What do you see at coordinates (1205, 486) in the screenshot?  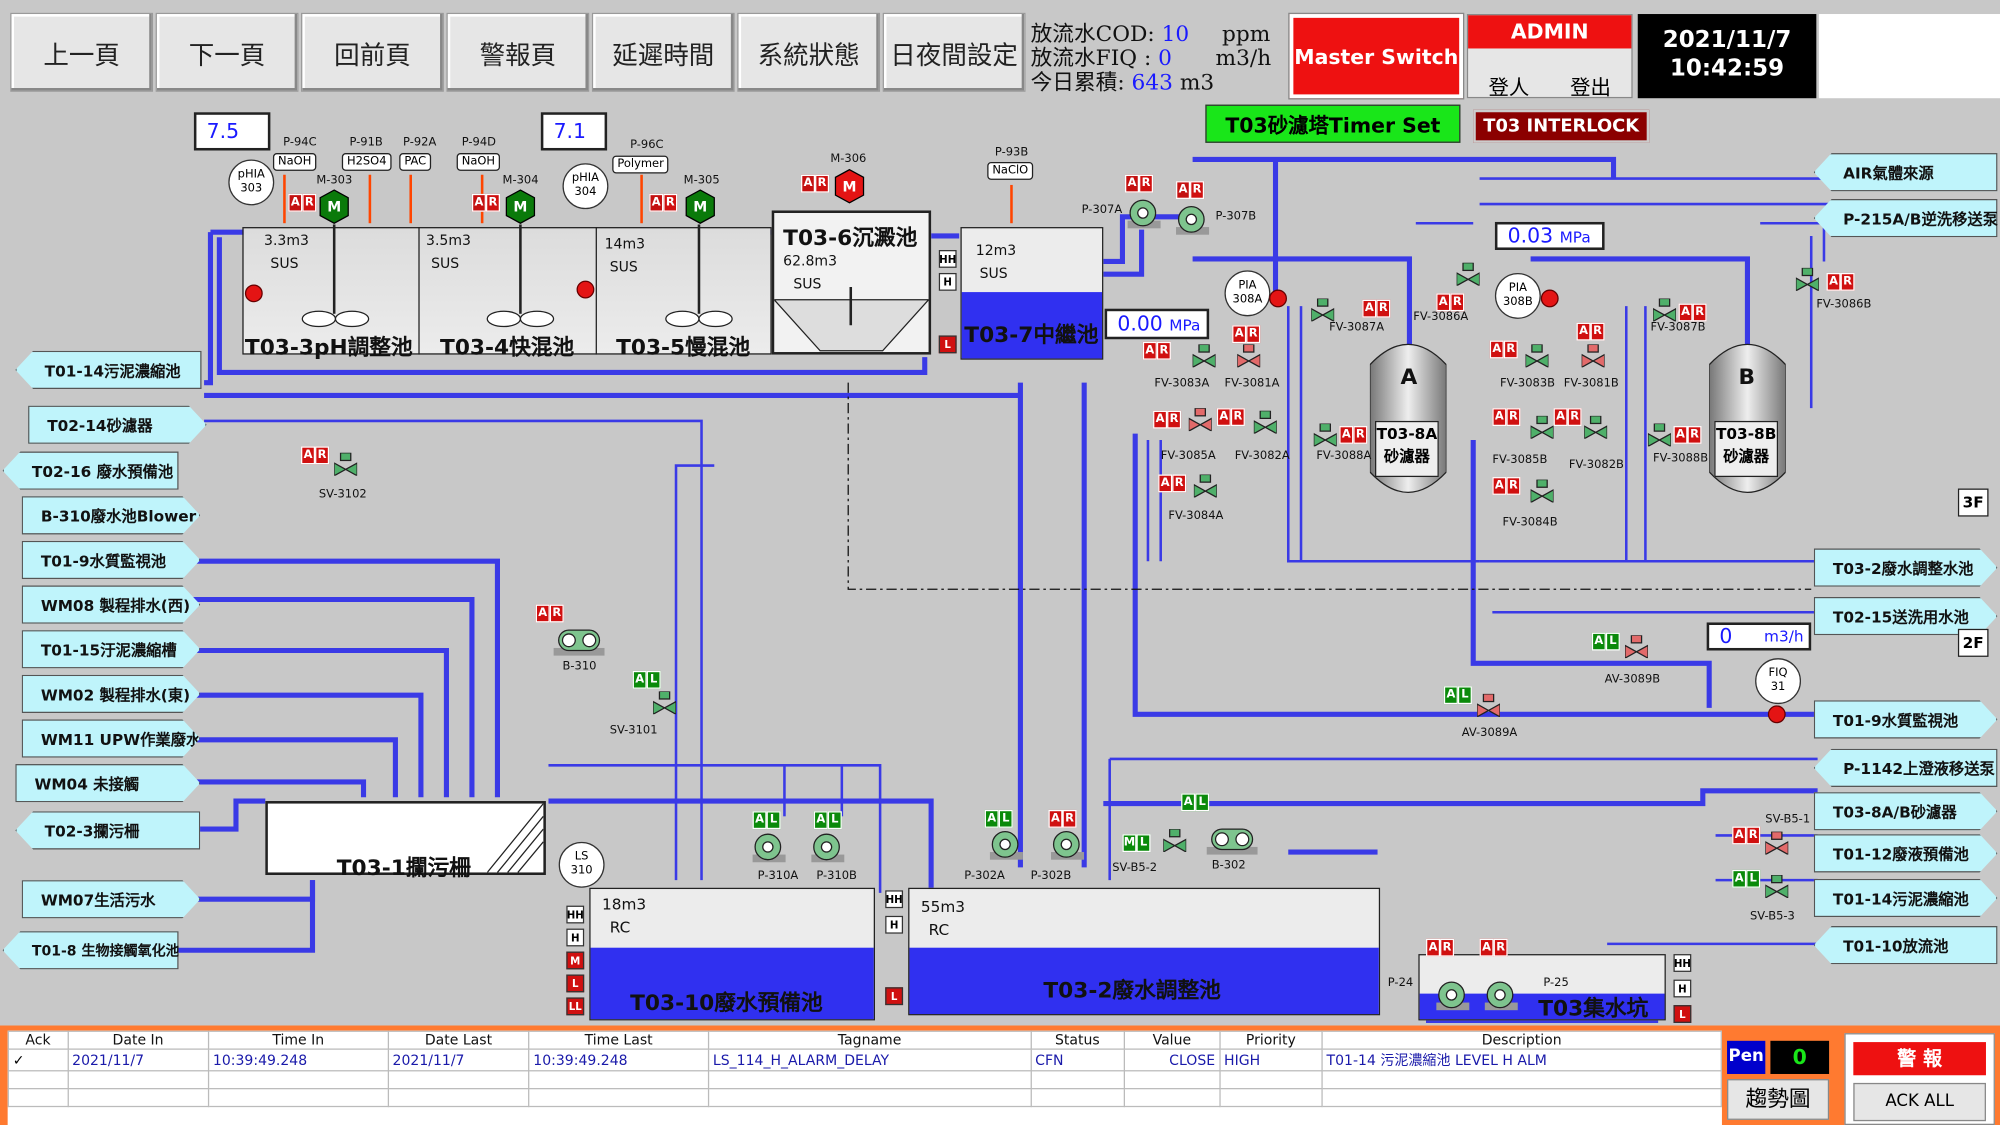 I see `fv3084a-valve-icon` at bounding box center [1205, 486].